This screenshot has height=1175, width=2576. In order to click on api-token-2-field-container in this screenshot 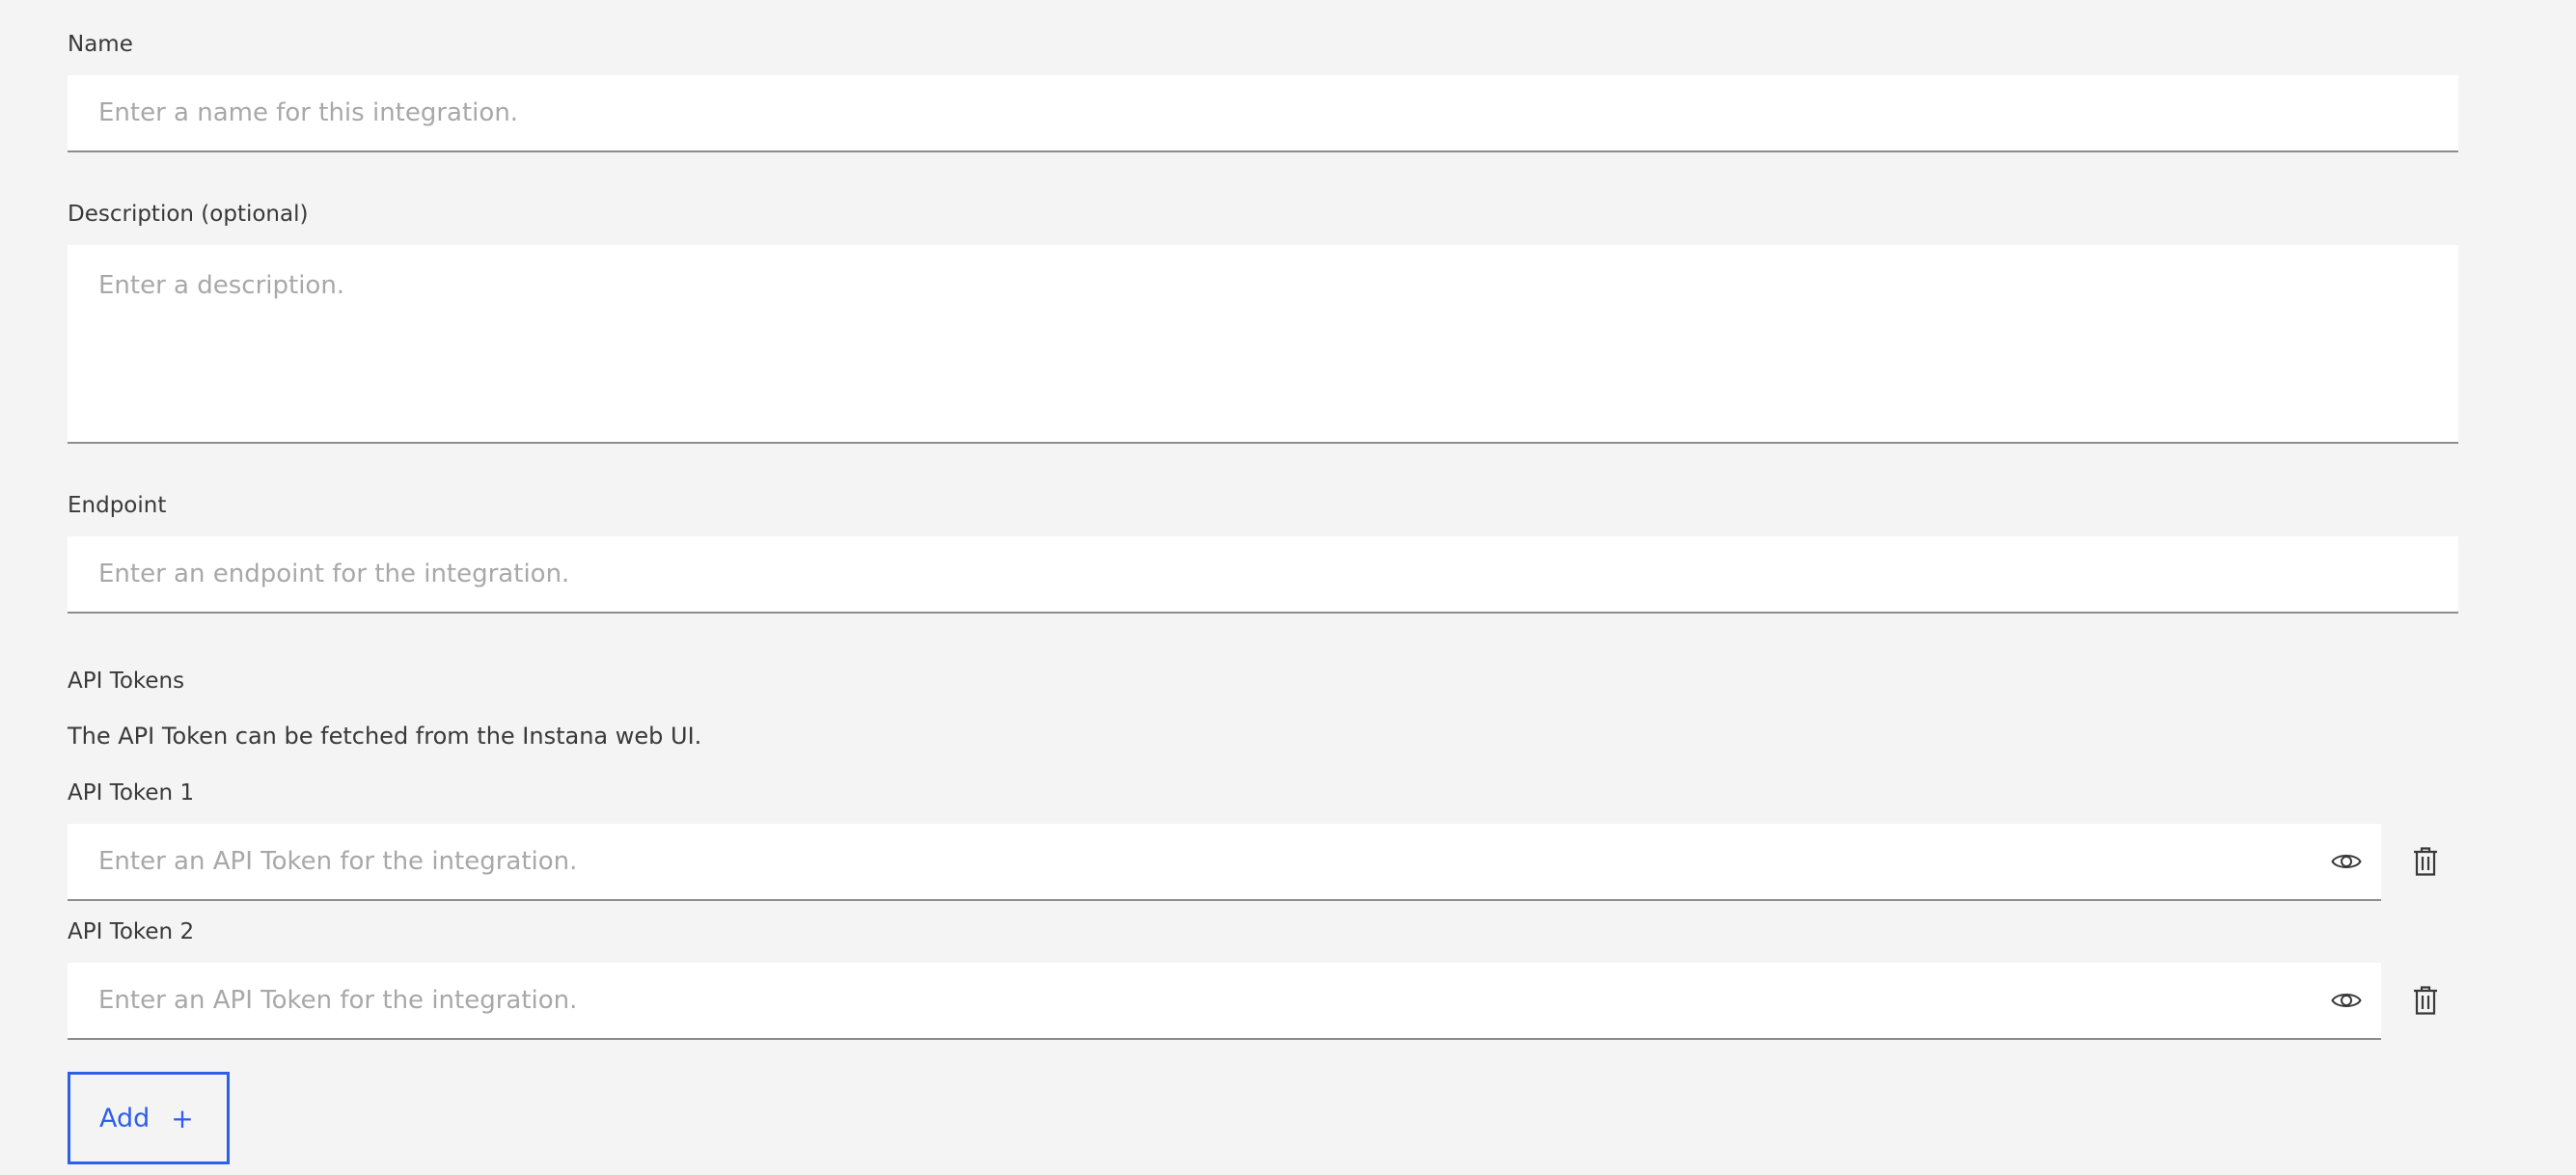, I will do `click(1224, 1001)`.